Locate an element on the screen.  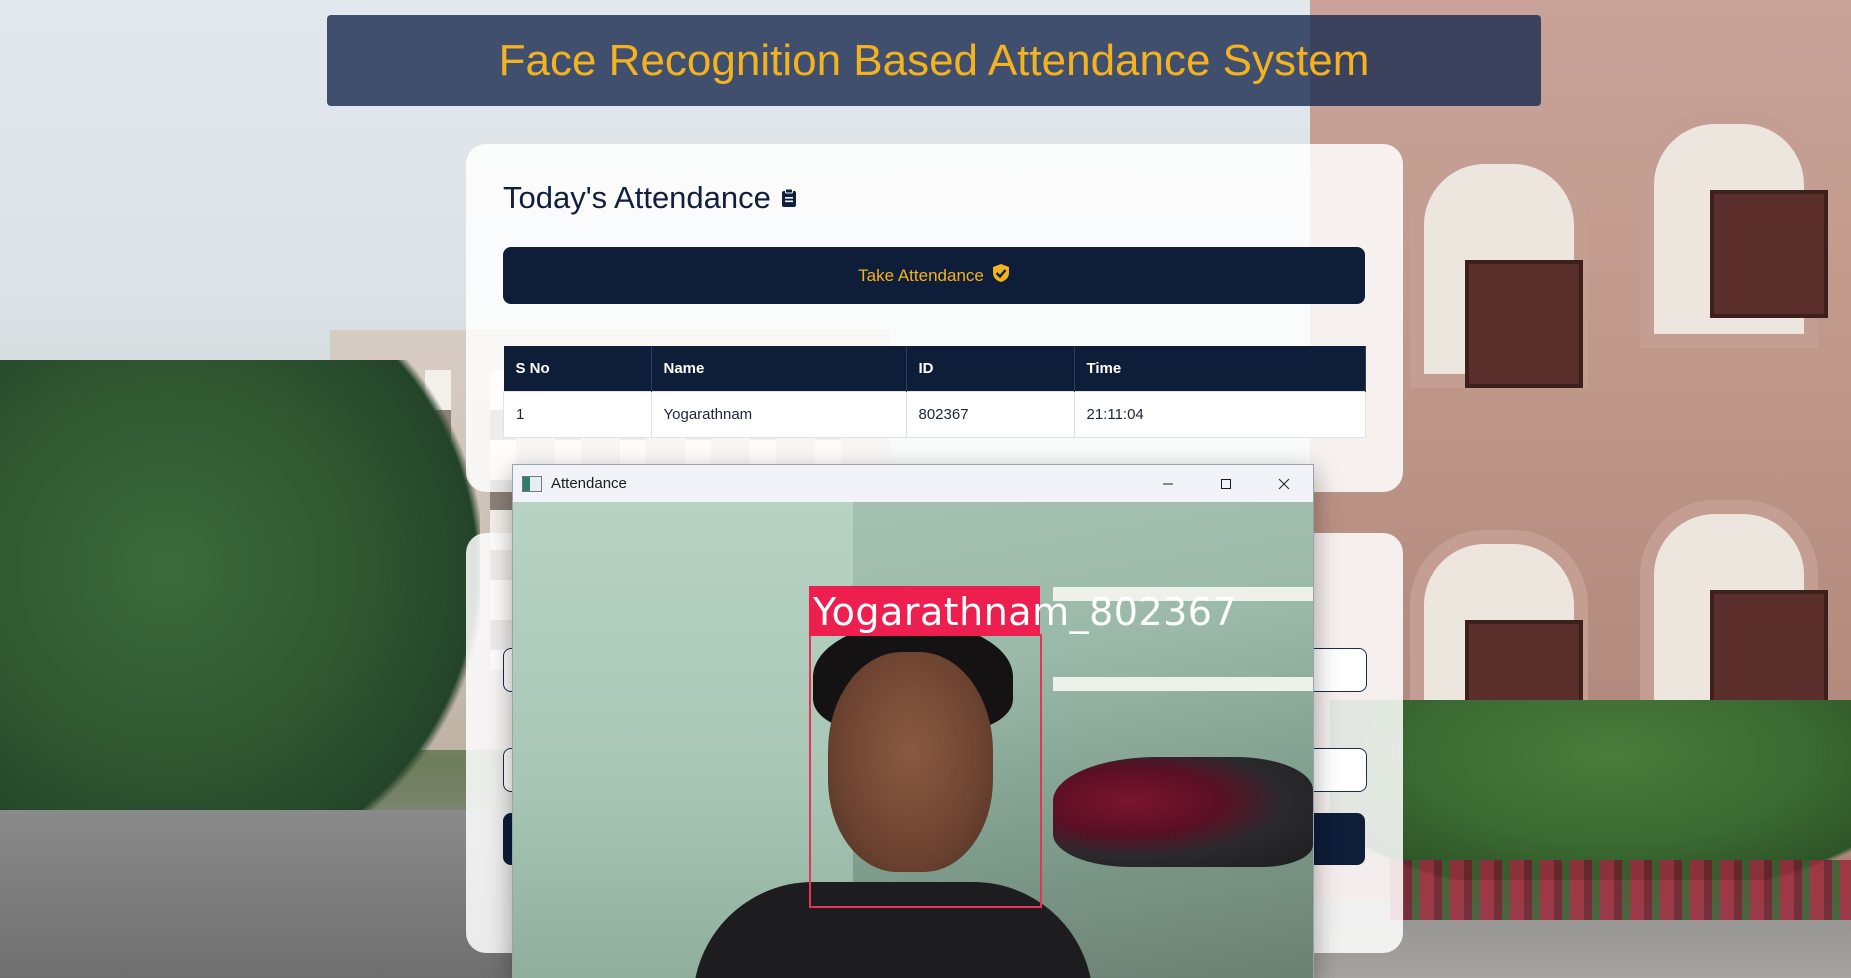
shield-check-icon is located at coordinates (1001, 275).